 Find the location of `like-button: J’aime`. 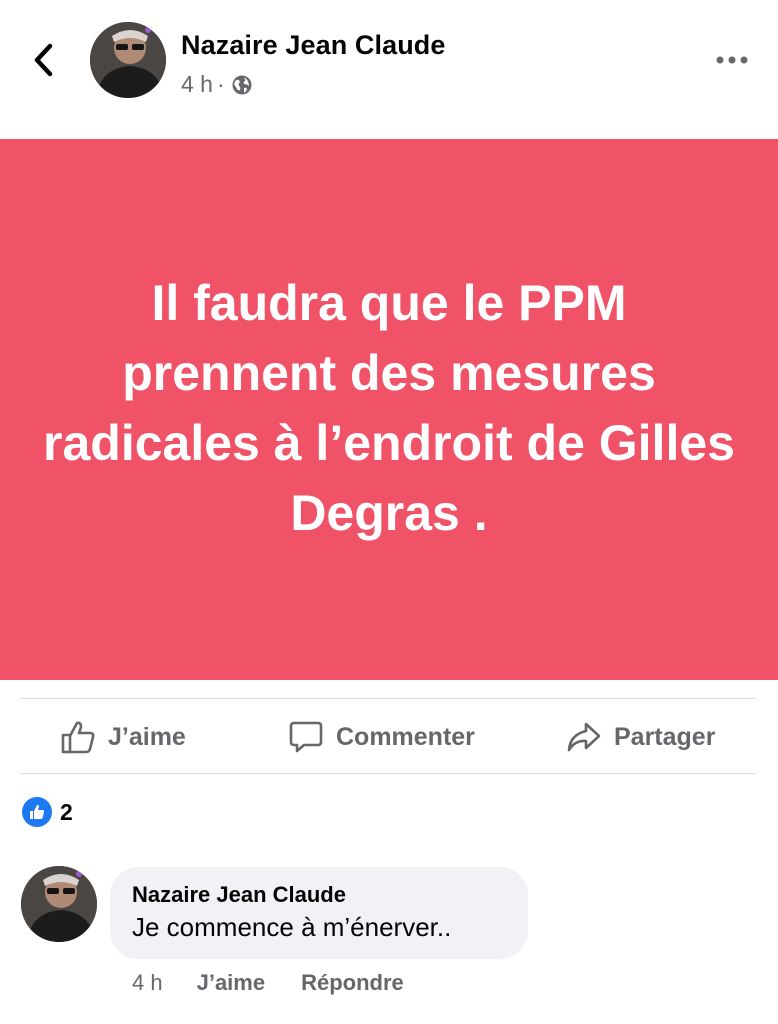

like-button: J’aime is located at coordinates (123, 737).